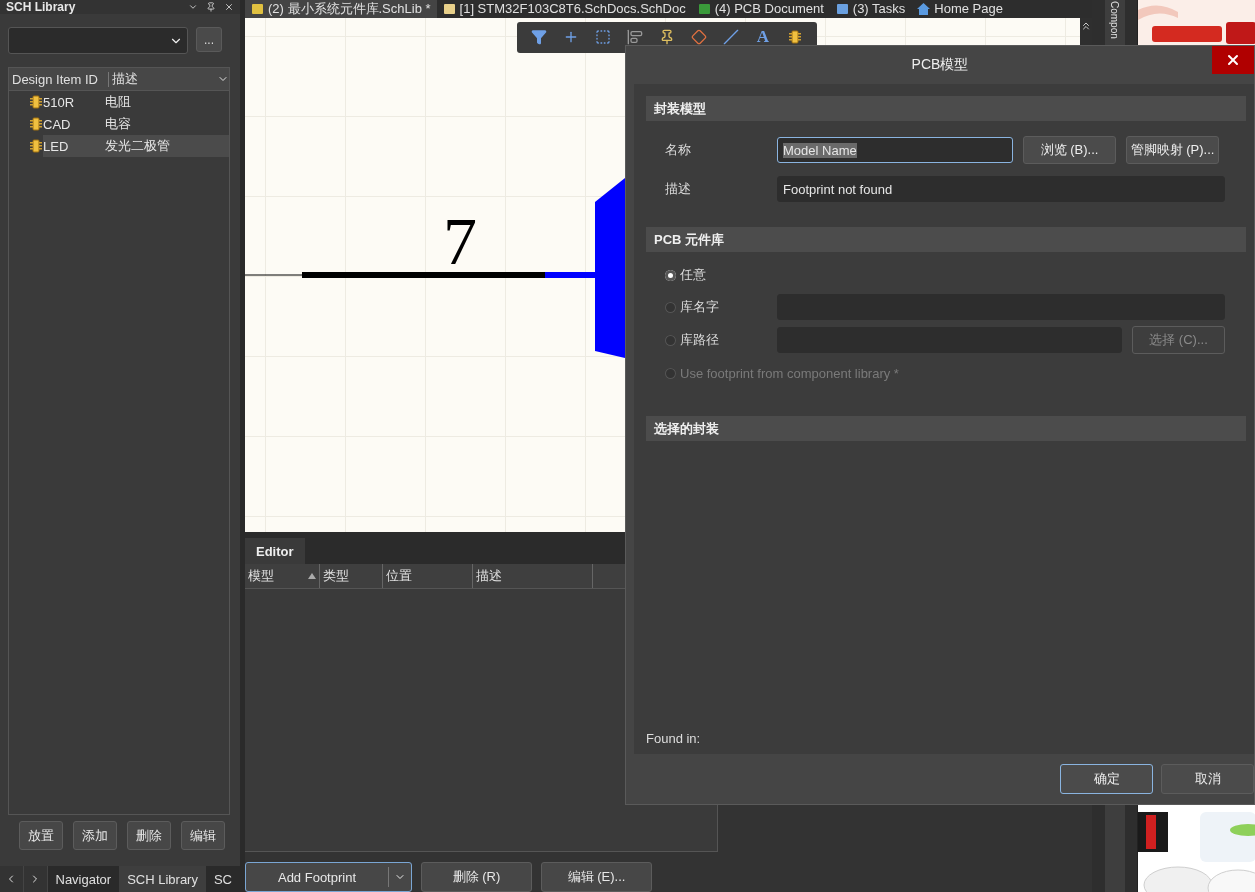 Image resolution: width=1255 pixels, height=892 pixels. I want to click on selection-icon, so click(603, 37).